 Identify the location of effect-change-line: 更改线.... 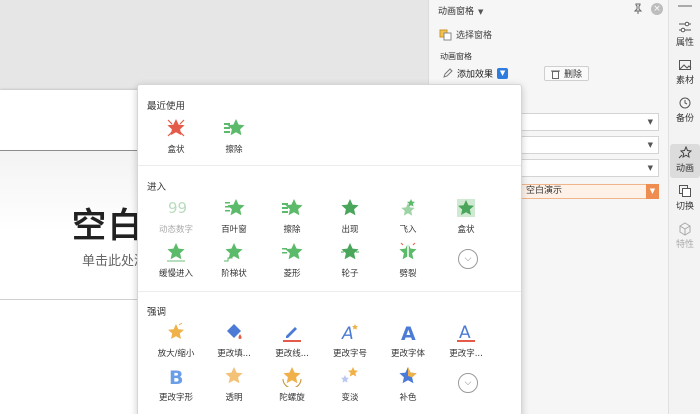
(292, 340).